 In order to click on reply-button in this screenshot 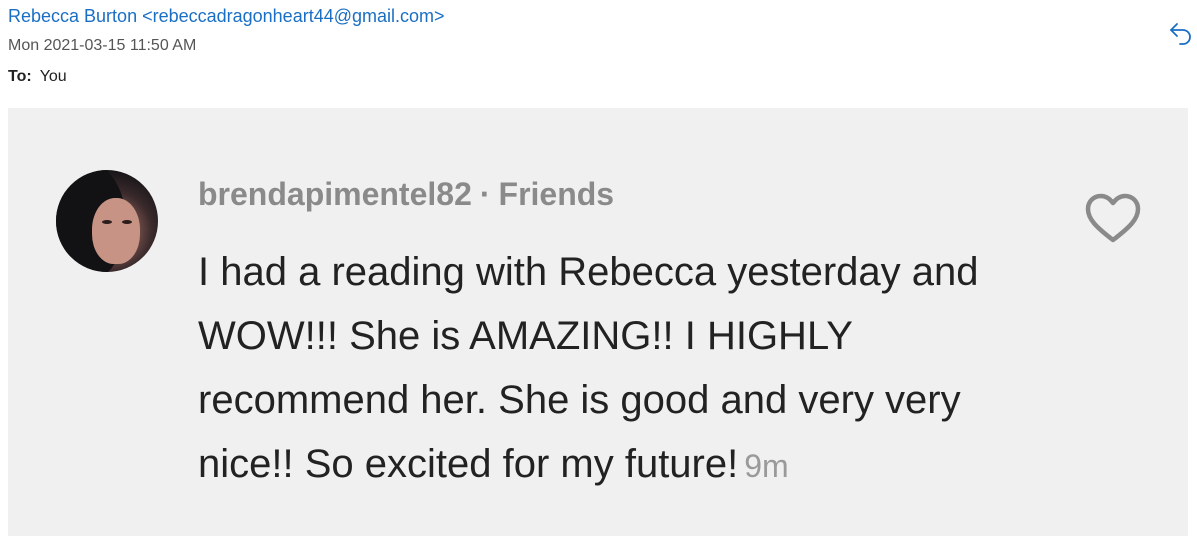, I will do `click(1181, 33)`.